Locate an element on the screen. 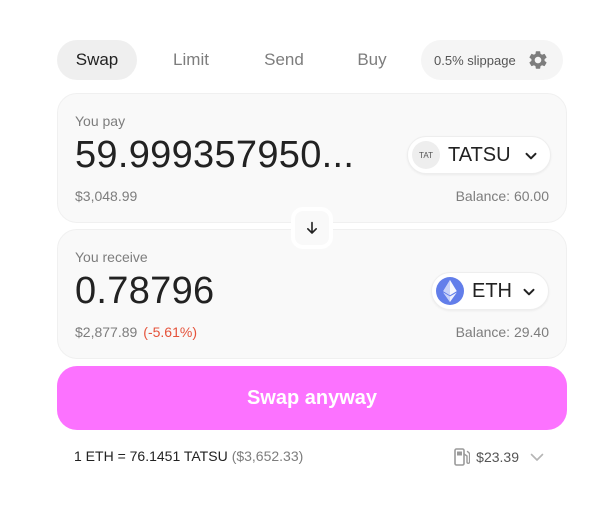 The height and width of the screenshot is (520, 600). arrow-down-icon is located at coordinates (312, 227).